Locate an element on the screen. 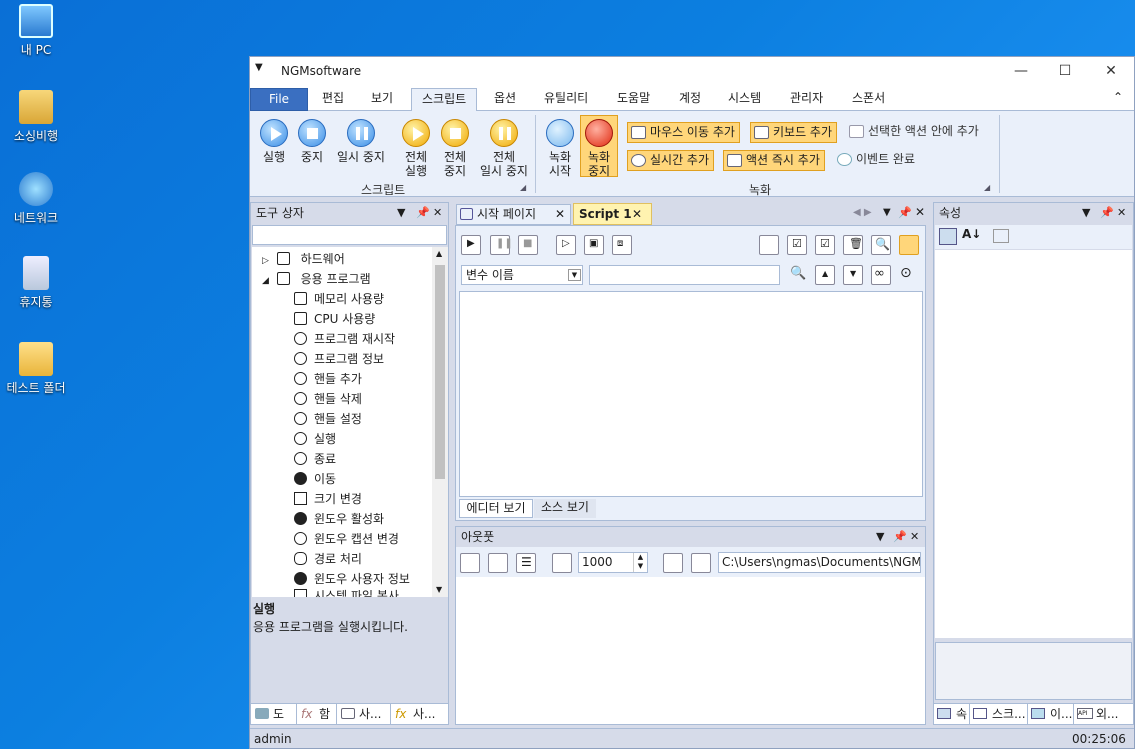 The height and width of the screenshot is (749, 1135). tree-item-move: 이동 is located at coordinates (315, 479).